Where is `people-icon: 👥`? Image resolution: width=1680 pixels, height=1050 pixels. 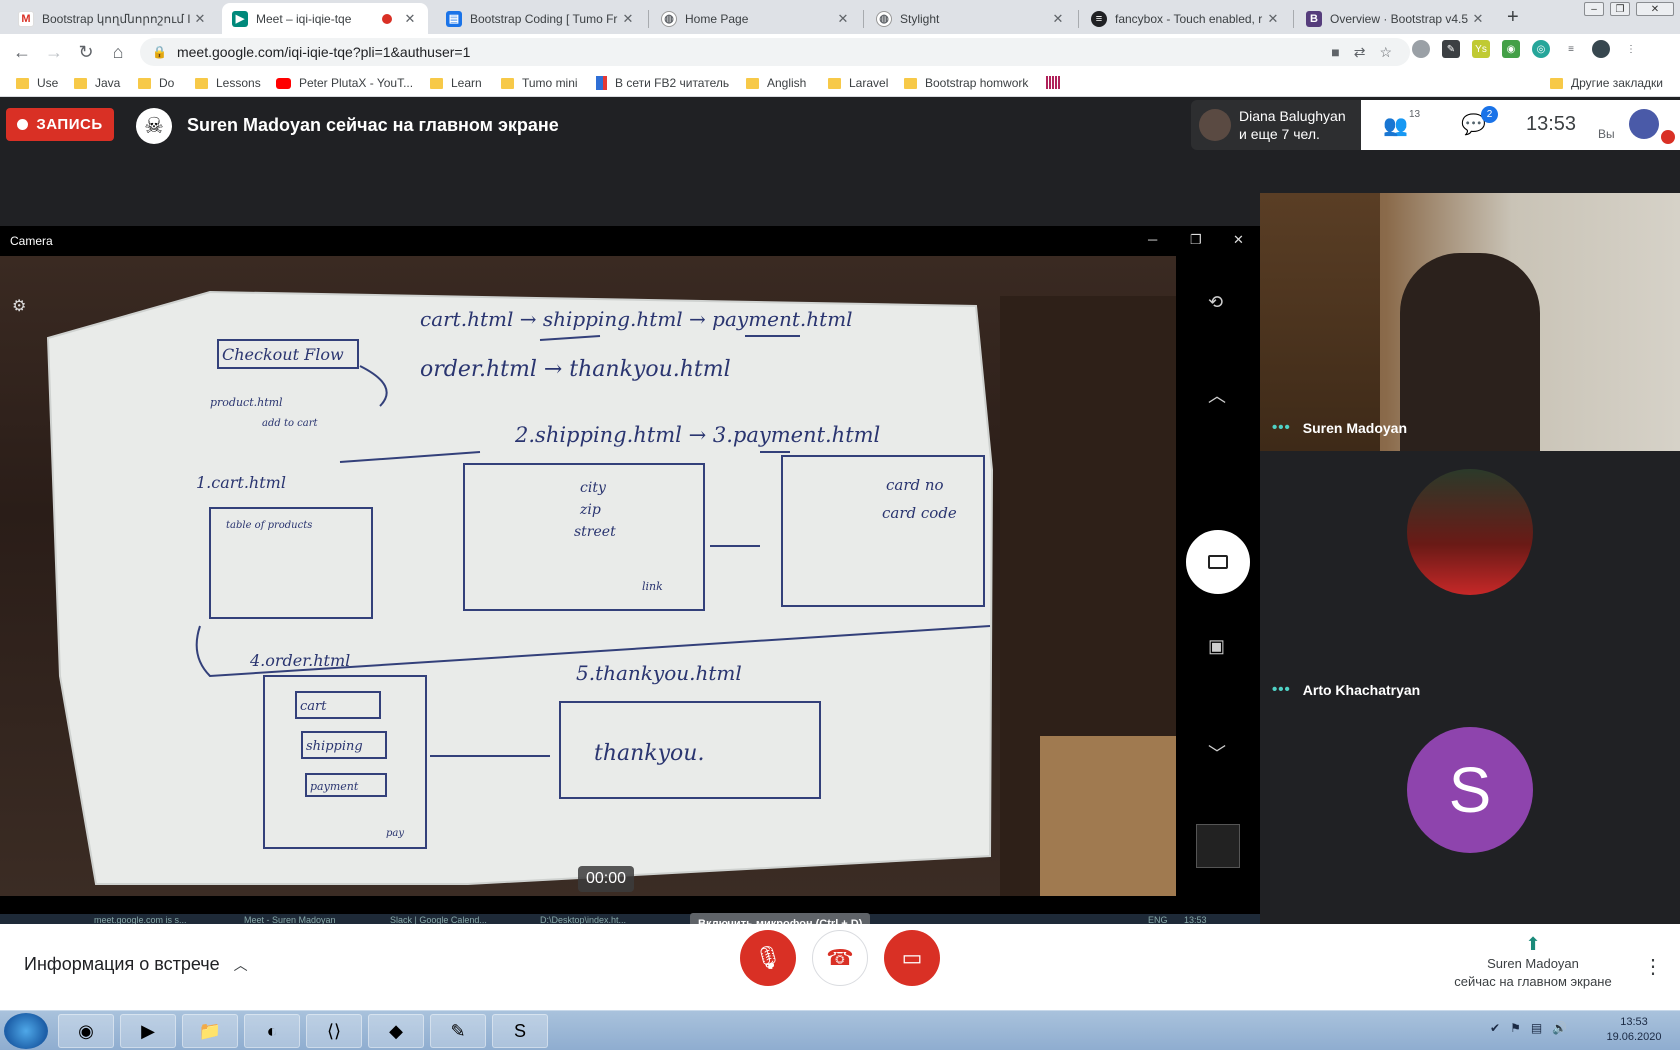
people-icon: 👥 is located at coordinates (1395, 125).